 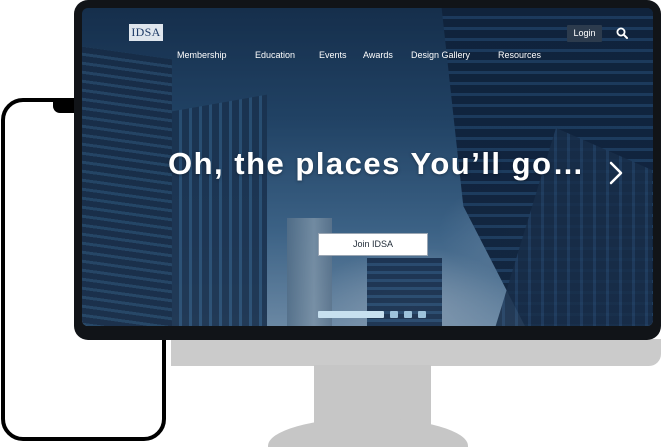 I want to click on nav-item-education: Education, so click(x=275, y=55).